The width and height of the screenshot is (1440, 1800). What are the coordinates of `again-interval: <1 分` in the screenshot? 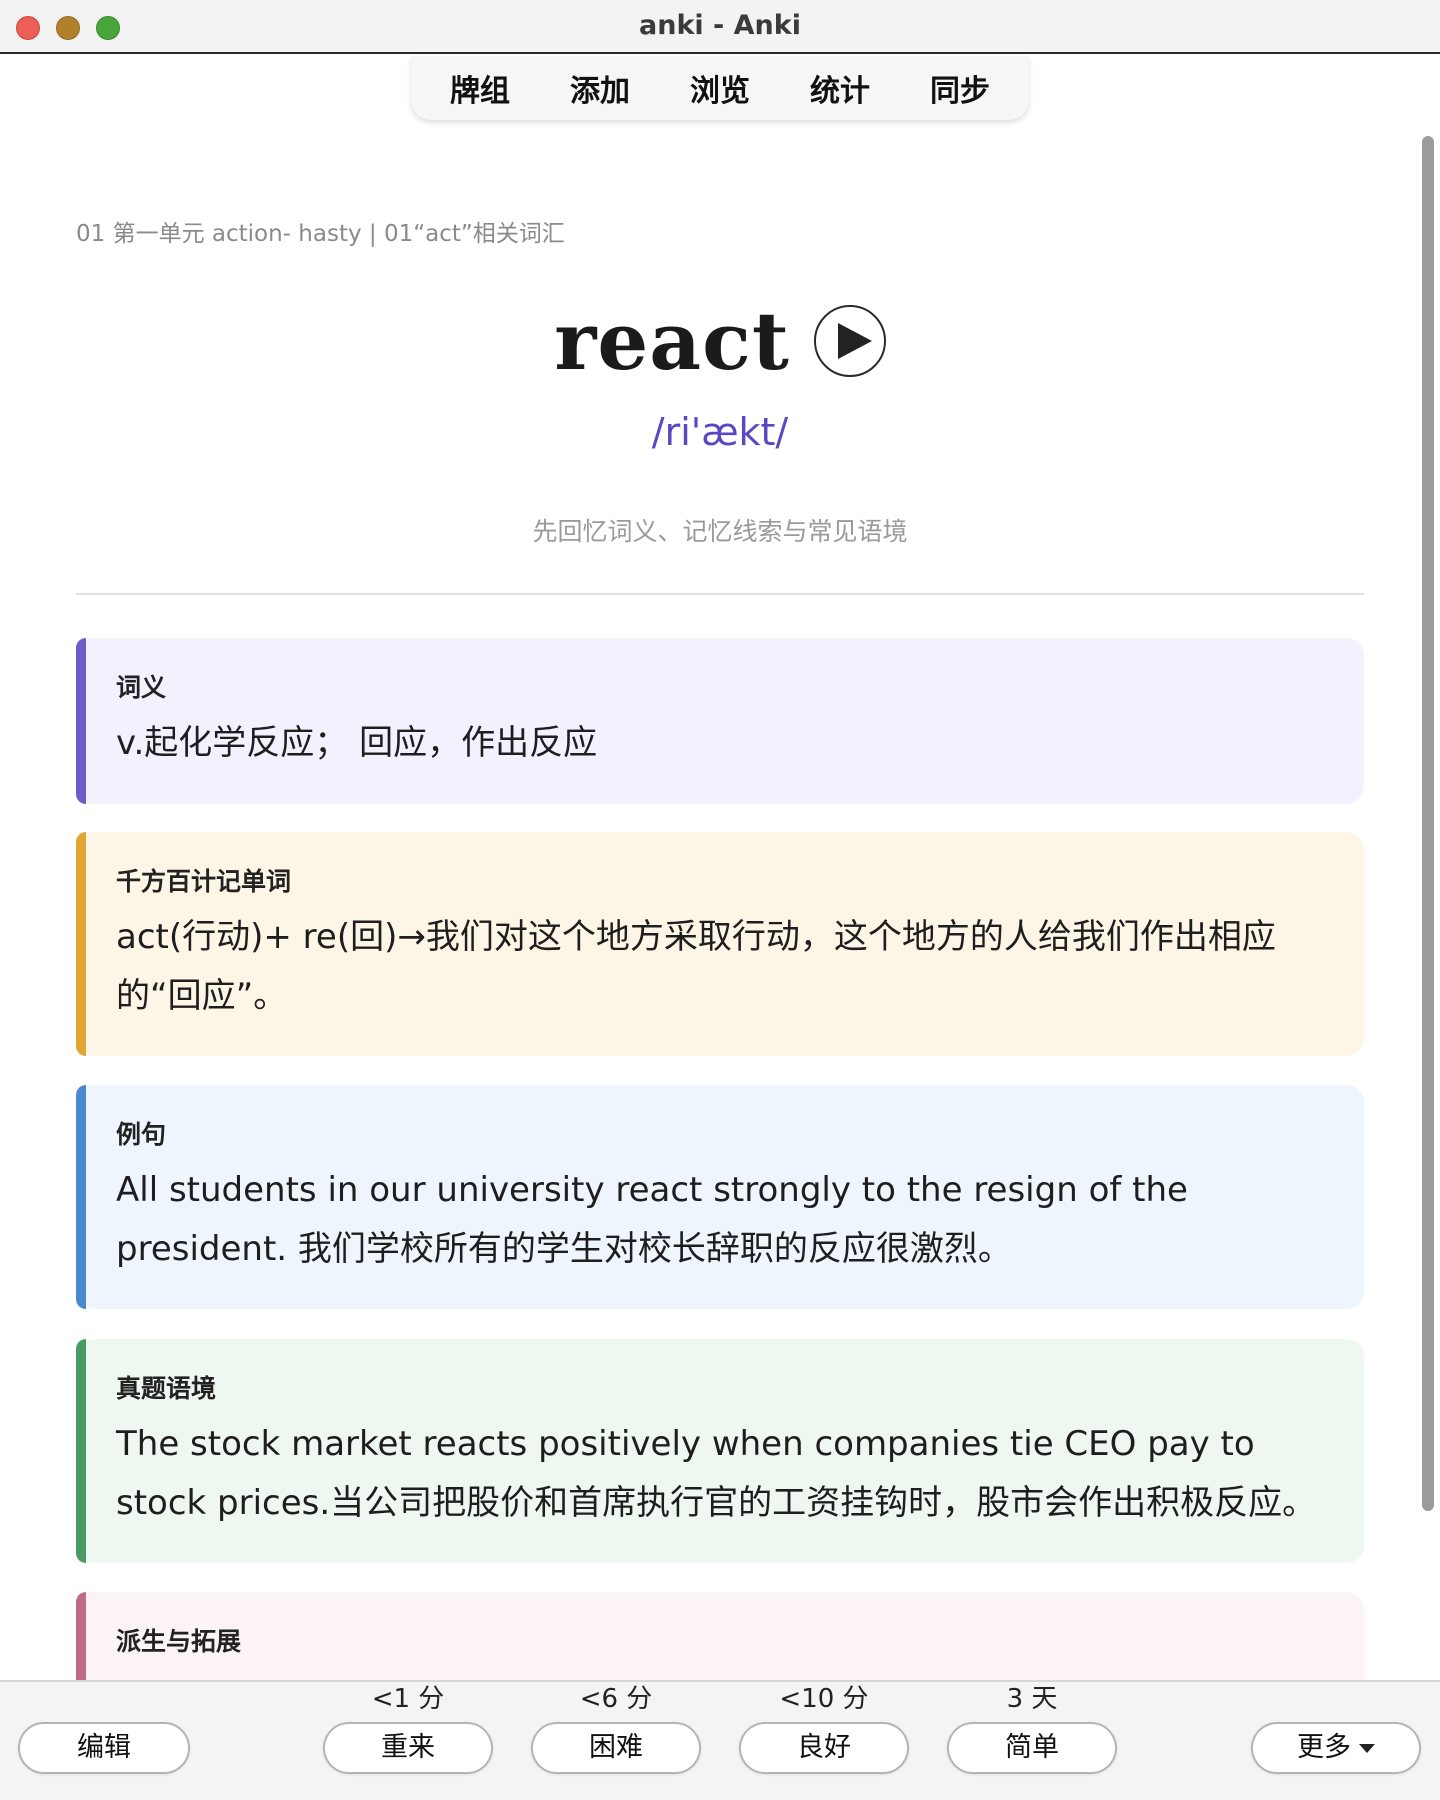 It's located at (408, 1699).